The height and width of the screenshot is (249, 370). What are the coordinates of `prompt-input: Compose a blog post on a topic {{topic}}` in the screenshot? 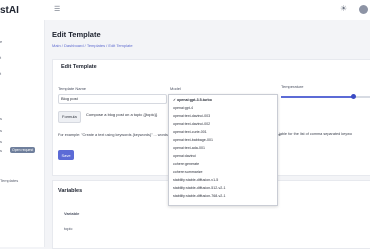 It's located at (121, 114).